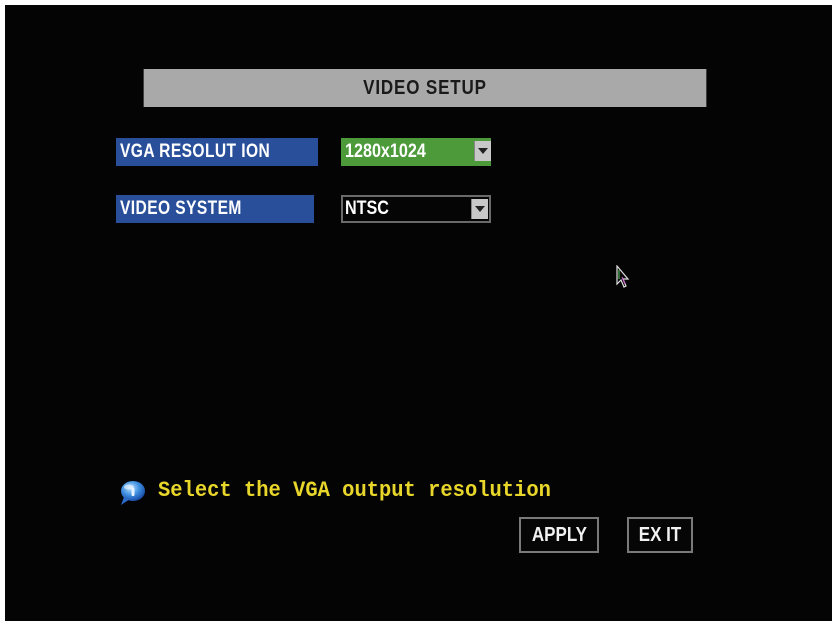 The height and width of the screenshot is (626, 837). What do you see at coordinates (354, 490) in the screenshot?
I see `hint-text: Select the VGA output resolution` at bounding box center [354, 490].